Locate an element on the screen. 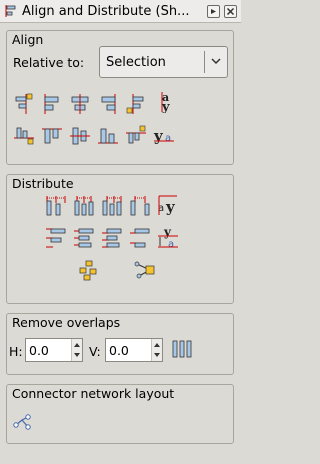 The height and width of the screenshot is (464, 320). align-bottom-edges-icon is located at coordinates (108, 136).